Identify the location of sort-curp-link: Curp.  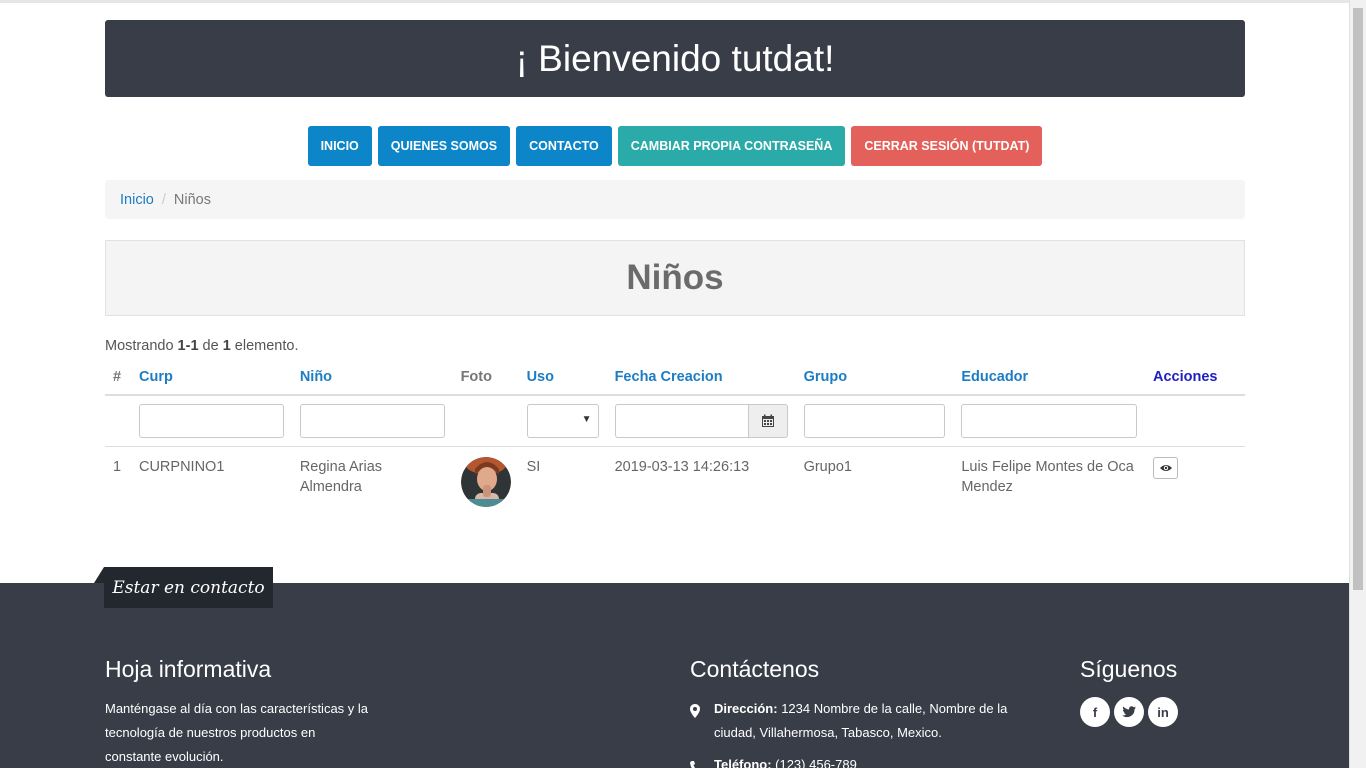
(156, 377).